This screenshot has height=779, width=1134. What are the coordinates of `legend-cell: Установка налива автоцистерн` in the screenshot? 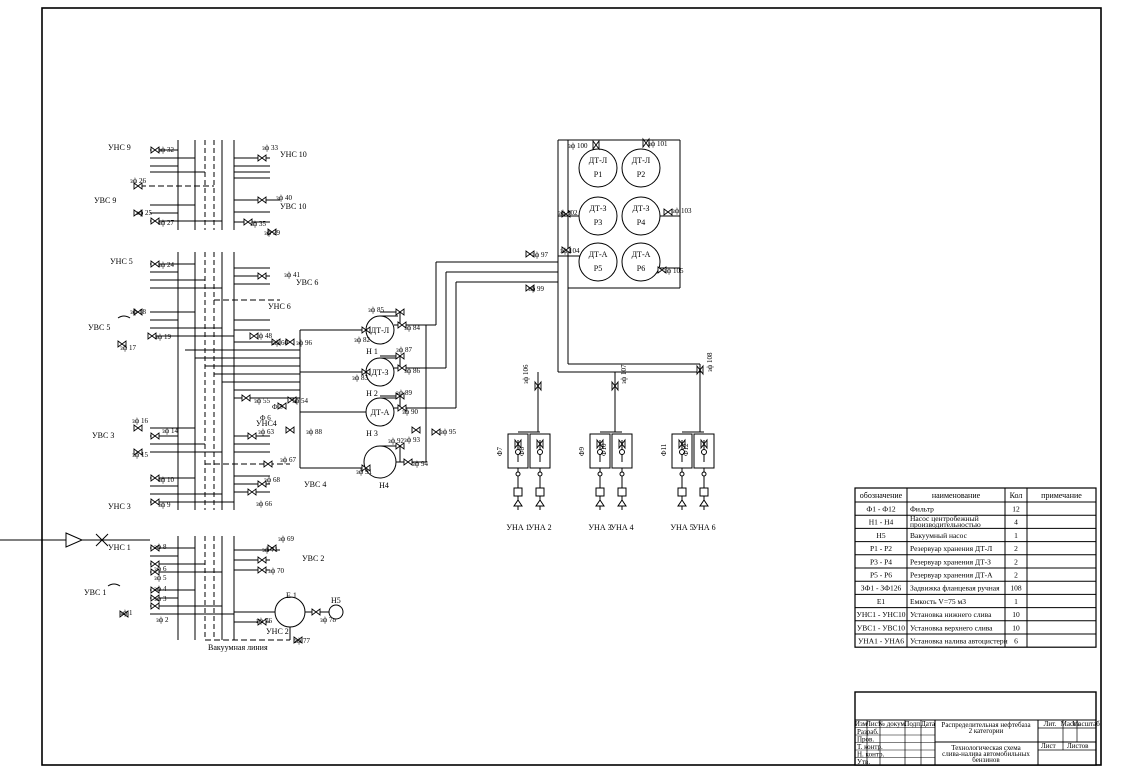 It's located at (959, 641).